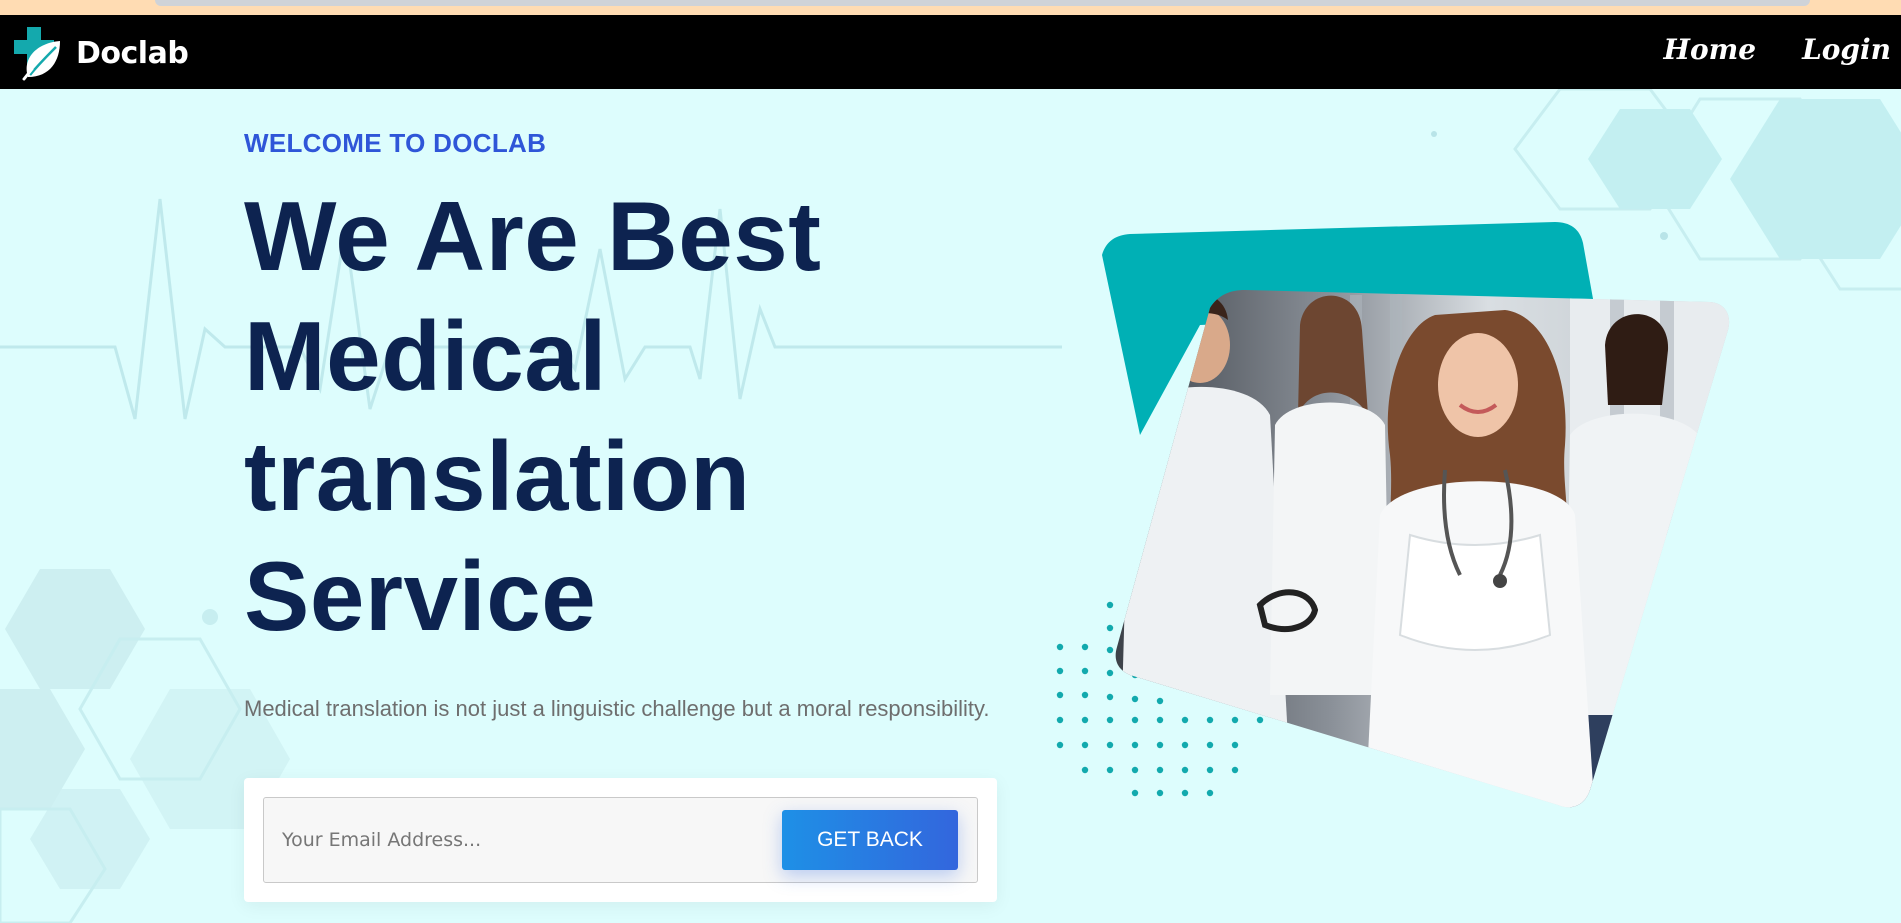  What do you see at coordinates (870, 840) in the screenshot?
I see `get-back-button: GET BACK` at bounding box center [870, 840].